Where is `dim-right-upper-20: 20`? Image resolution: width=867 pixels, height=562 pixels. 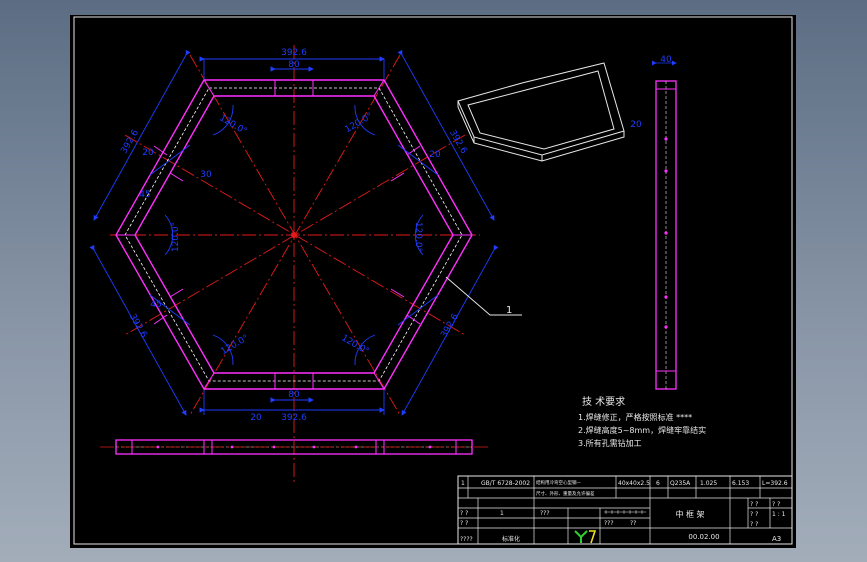 dim-right-upper-20: 20 is located at coordinates (435, 155).